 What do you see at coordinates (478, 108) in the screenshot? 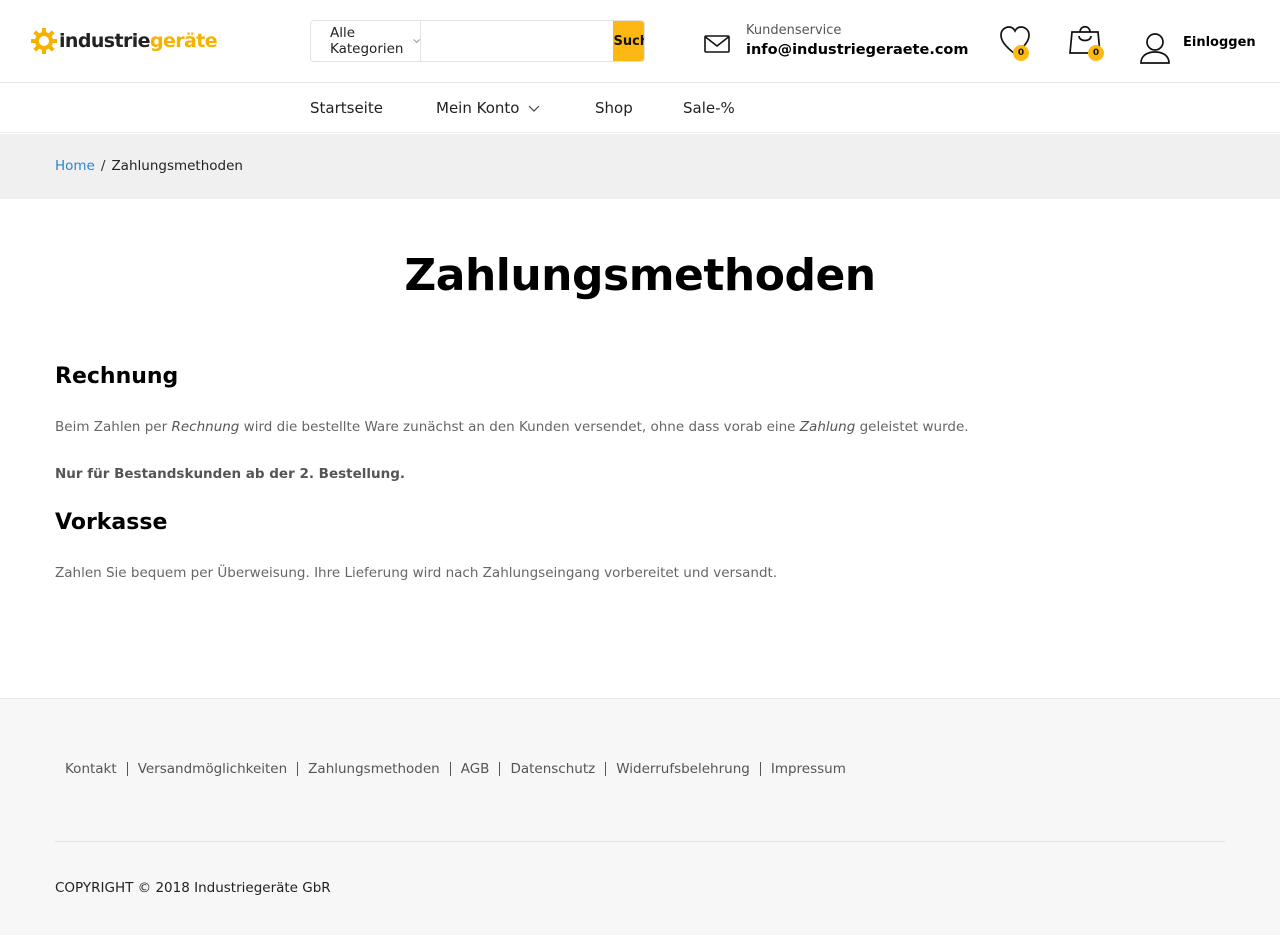
I see `nav-item-label: Mein Konto` at bounding box center [478, 108].